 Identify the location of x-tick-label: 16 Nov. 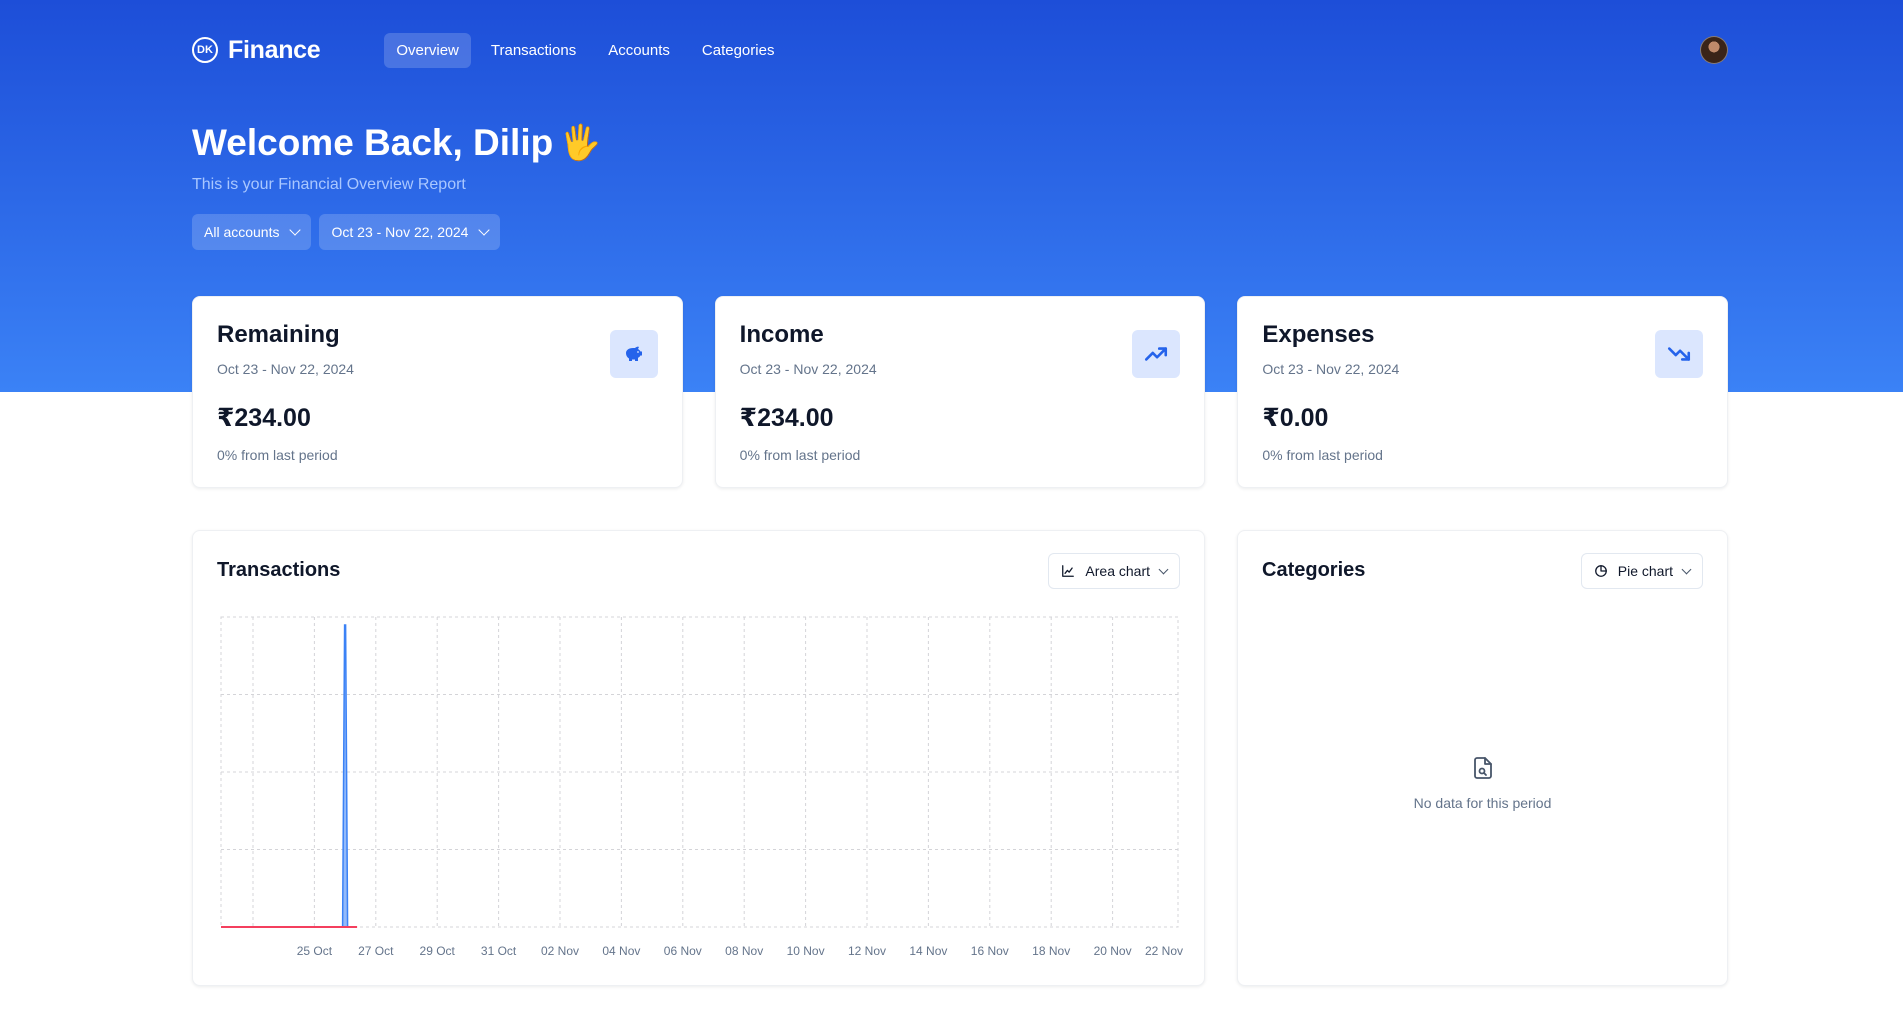
(990, 951).